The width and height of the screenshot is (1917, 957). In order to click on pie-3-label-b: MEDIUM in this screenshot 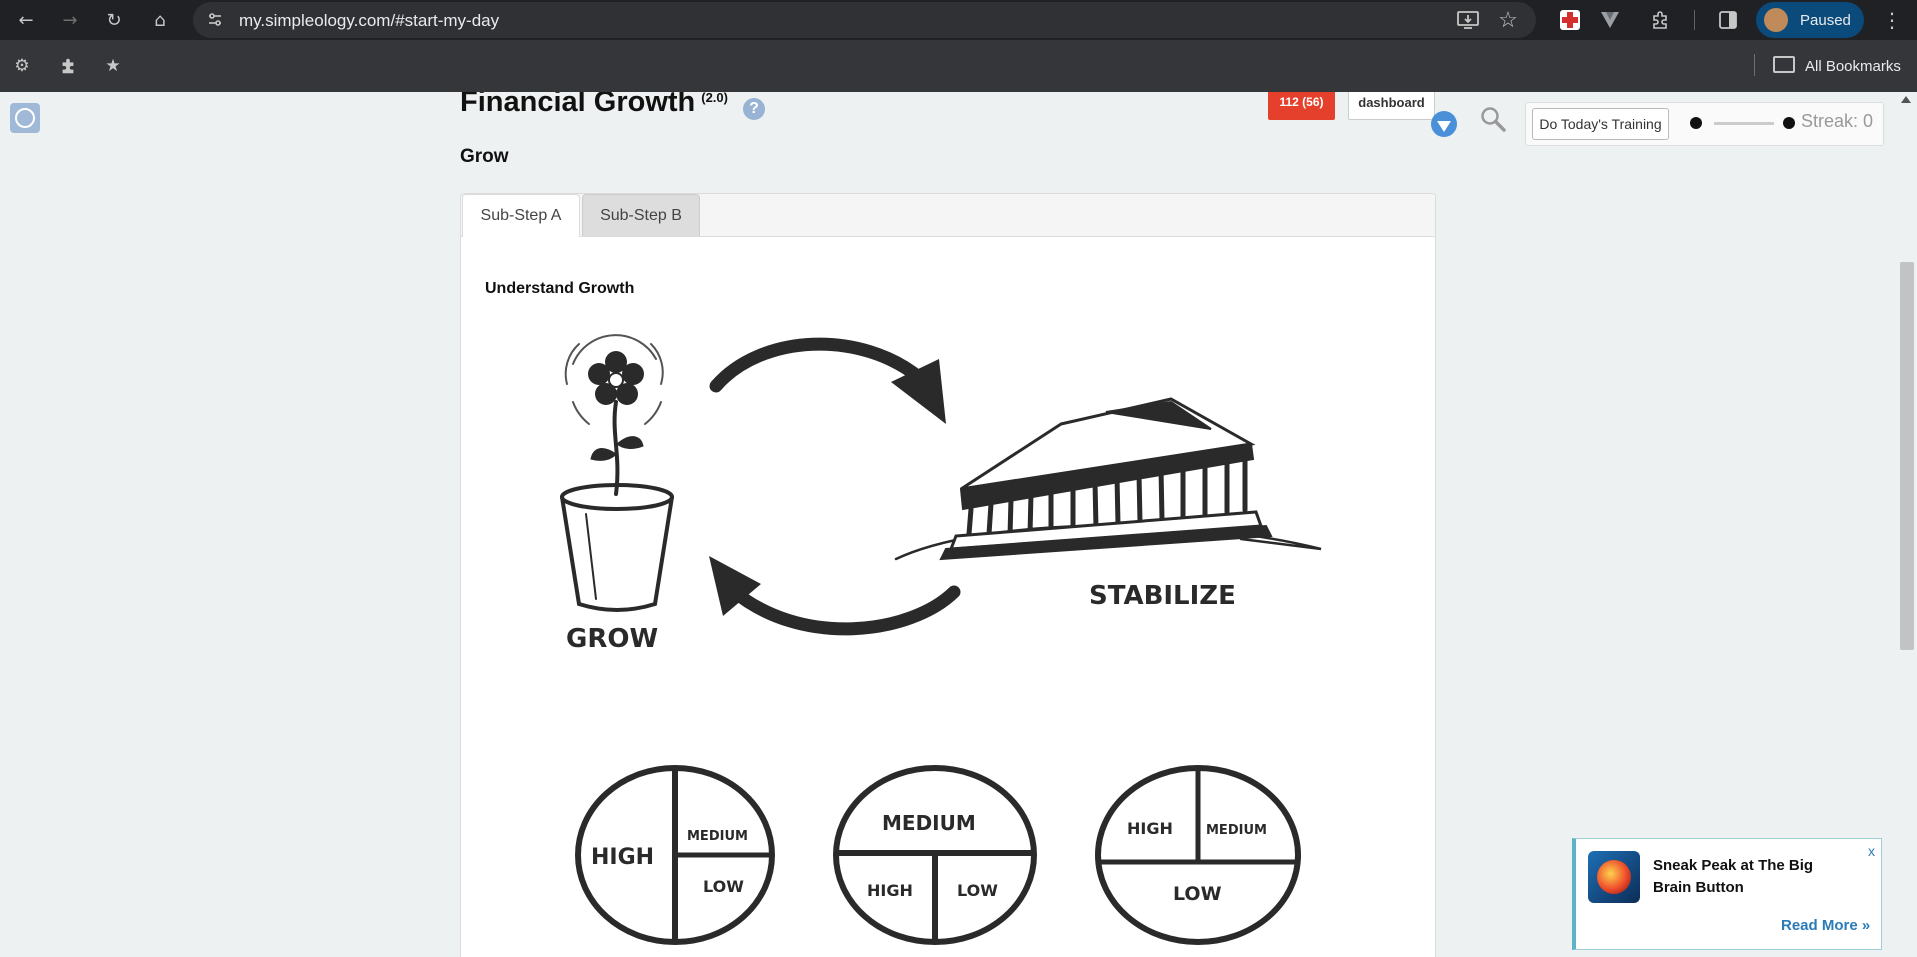, I will do `click(1236, 830)`.